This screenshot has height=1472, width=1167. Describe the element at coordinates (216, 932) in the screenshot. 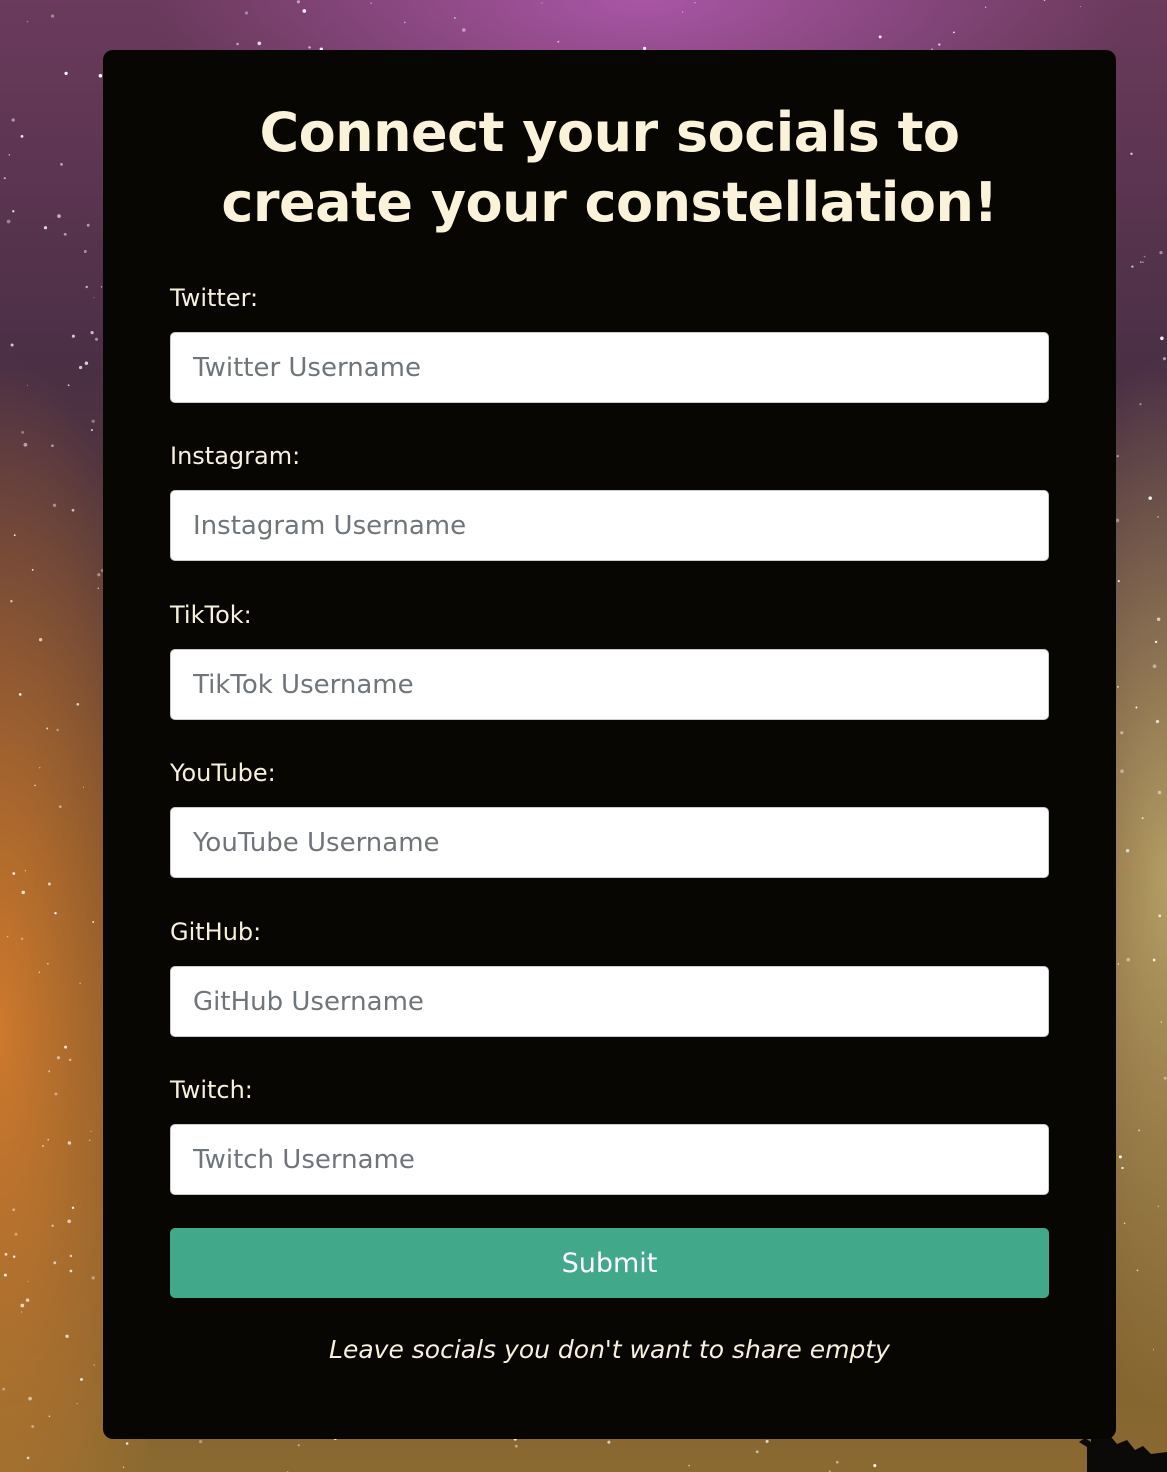

I see `github-label: GitHub:` at that location.